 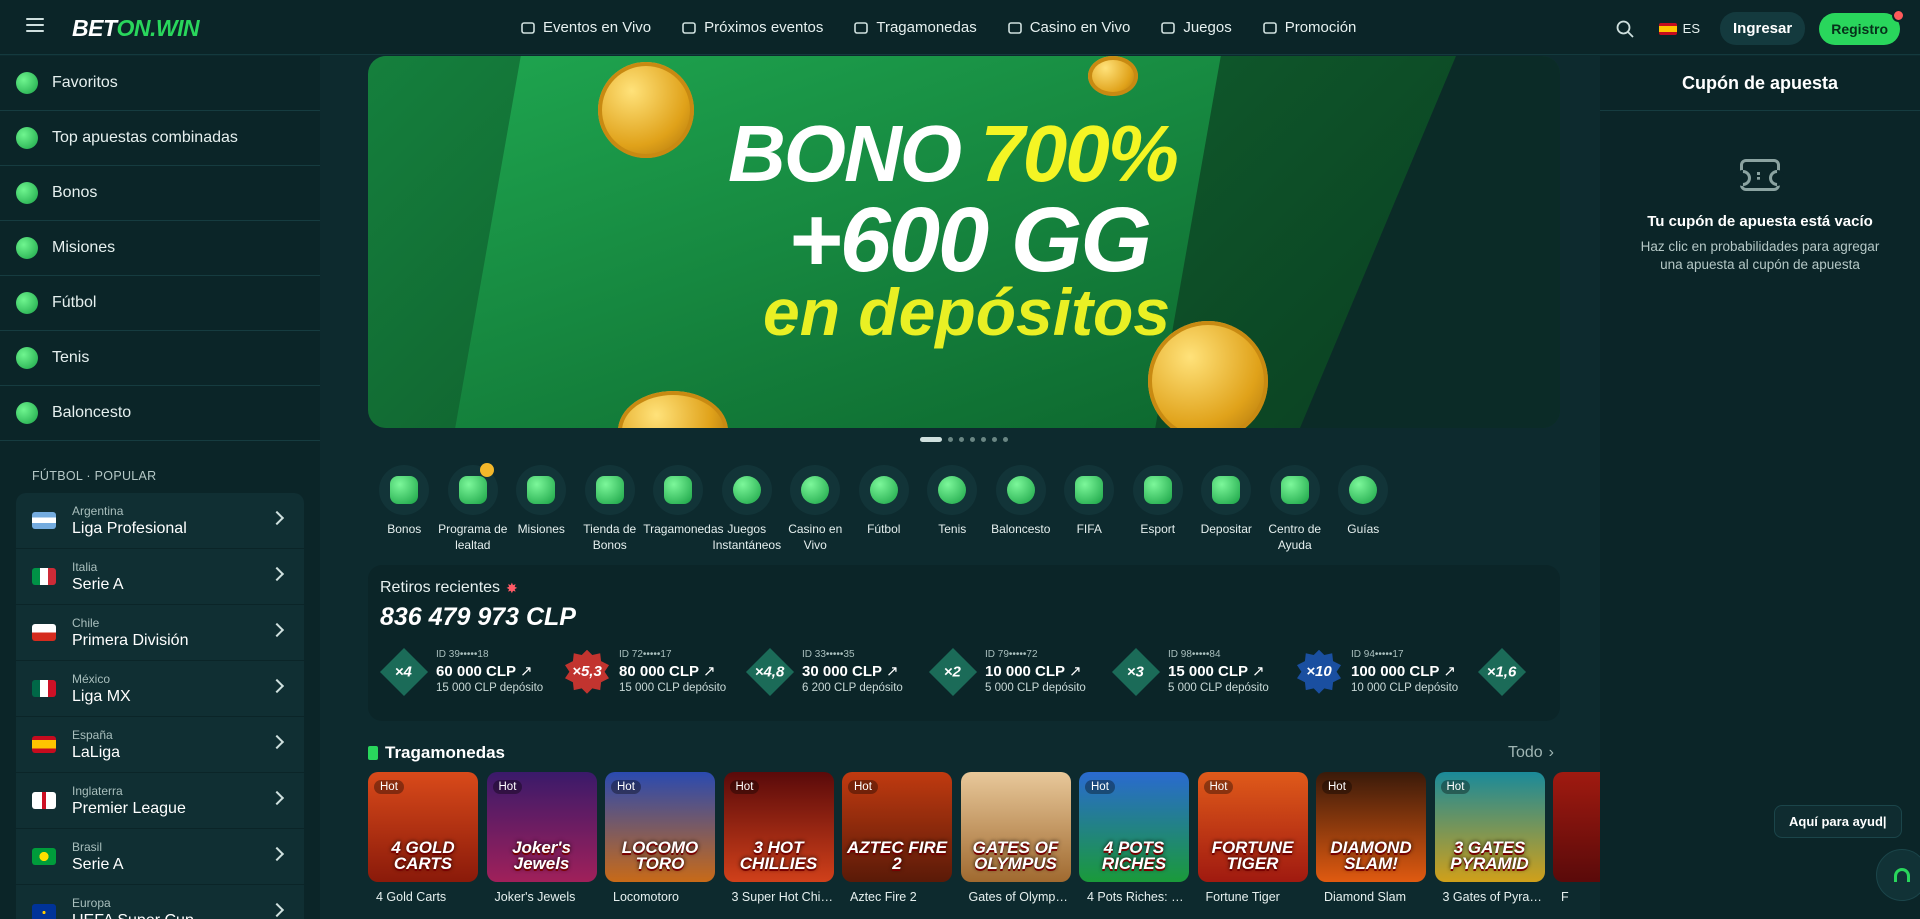 What do you see at coordinates (1551, 753) in the screenshot?
I see `chevron-right-icon: ›` at bounding box center [1551, 753].